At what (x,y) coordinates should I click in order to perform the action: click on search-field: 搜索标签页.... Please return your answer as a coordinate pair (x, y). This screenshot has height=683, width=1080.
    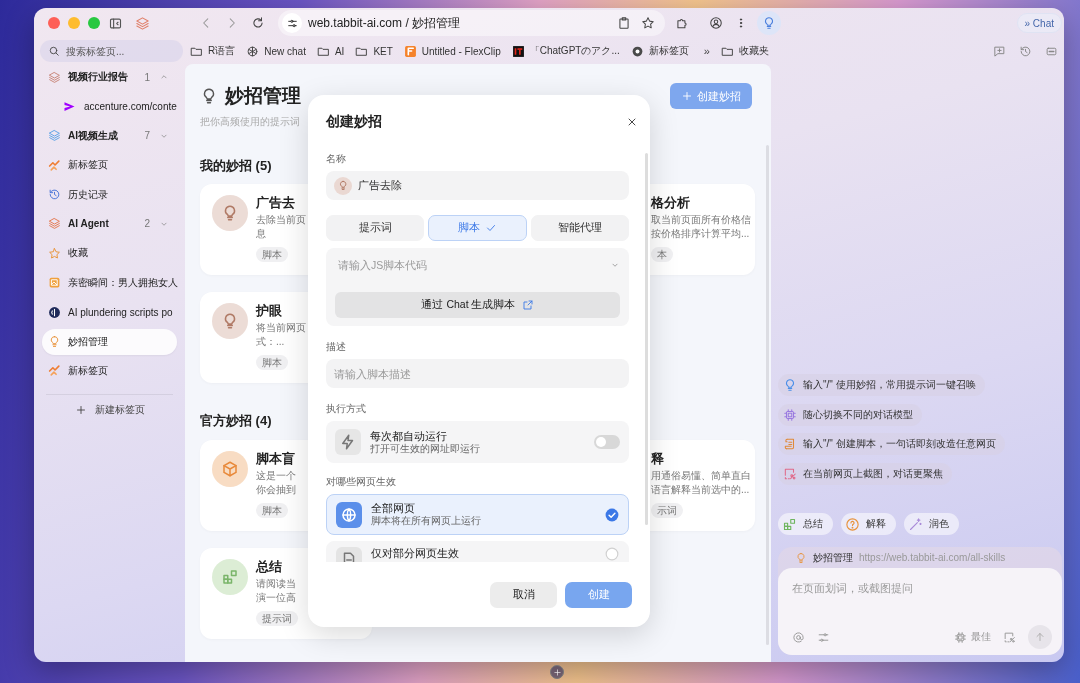
    Looking at the image, I should click on (111, 51).